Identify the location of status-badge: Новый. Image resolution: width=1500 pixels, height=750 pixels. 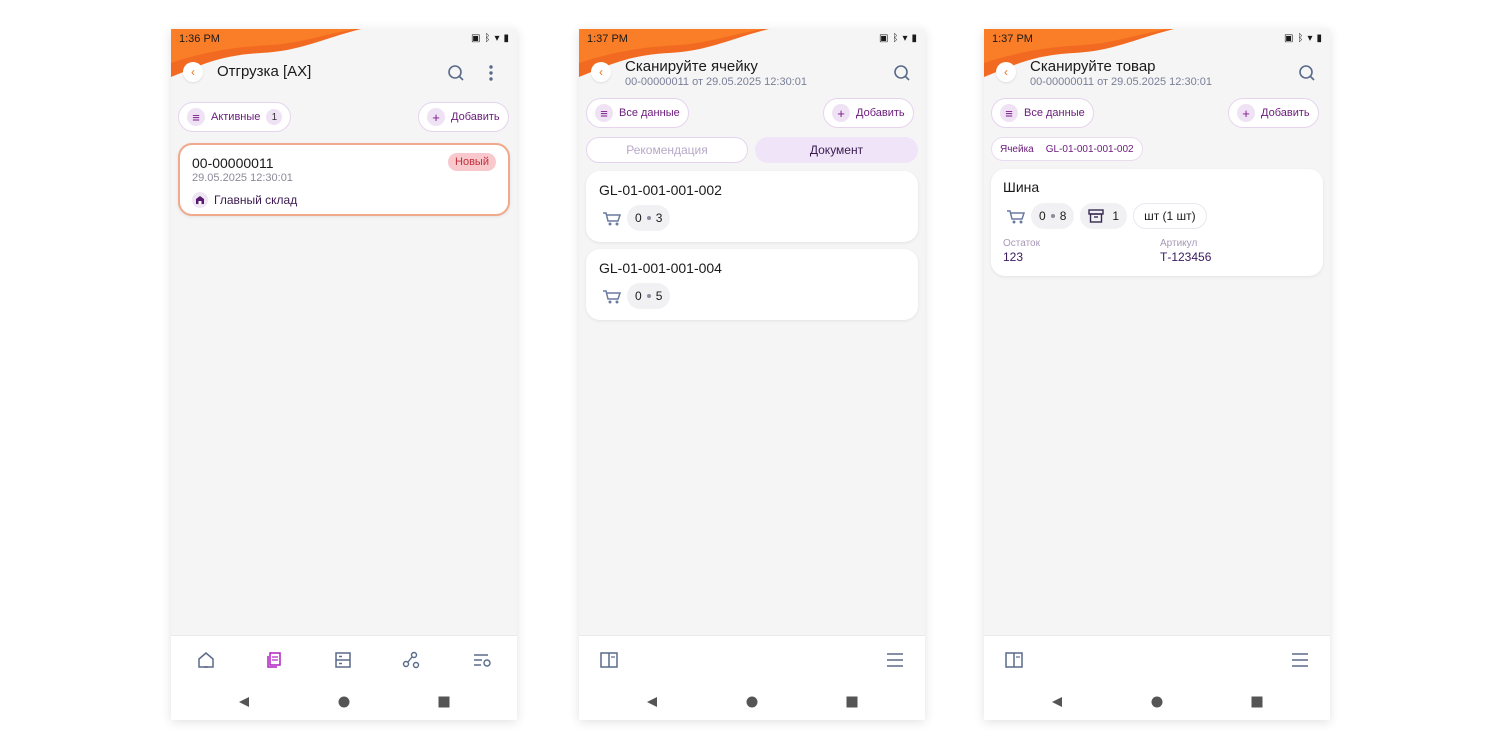
(472, 162).